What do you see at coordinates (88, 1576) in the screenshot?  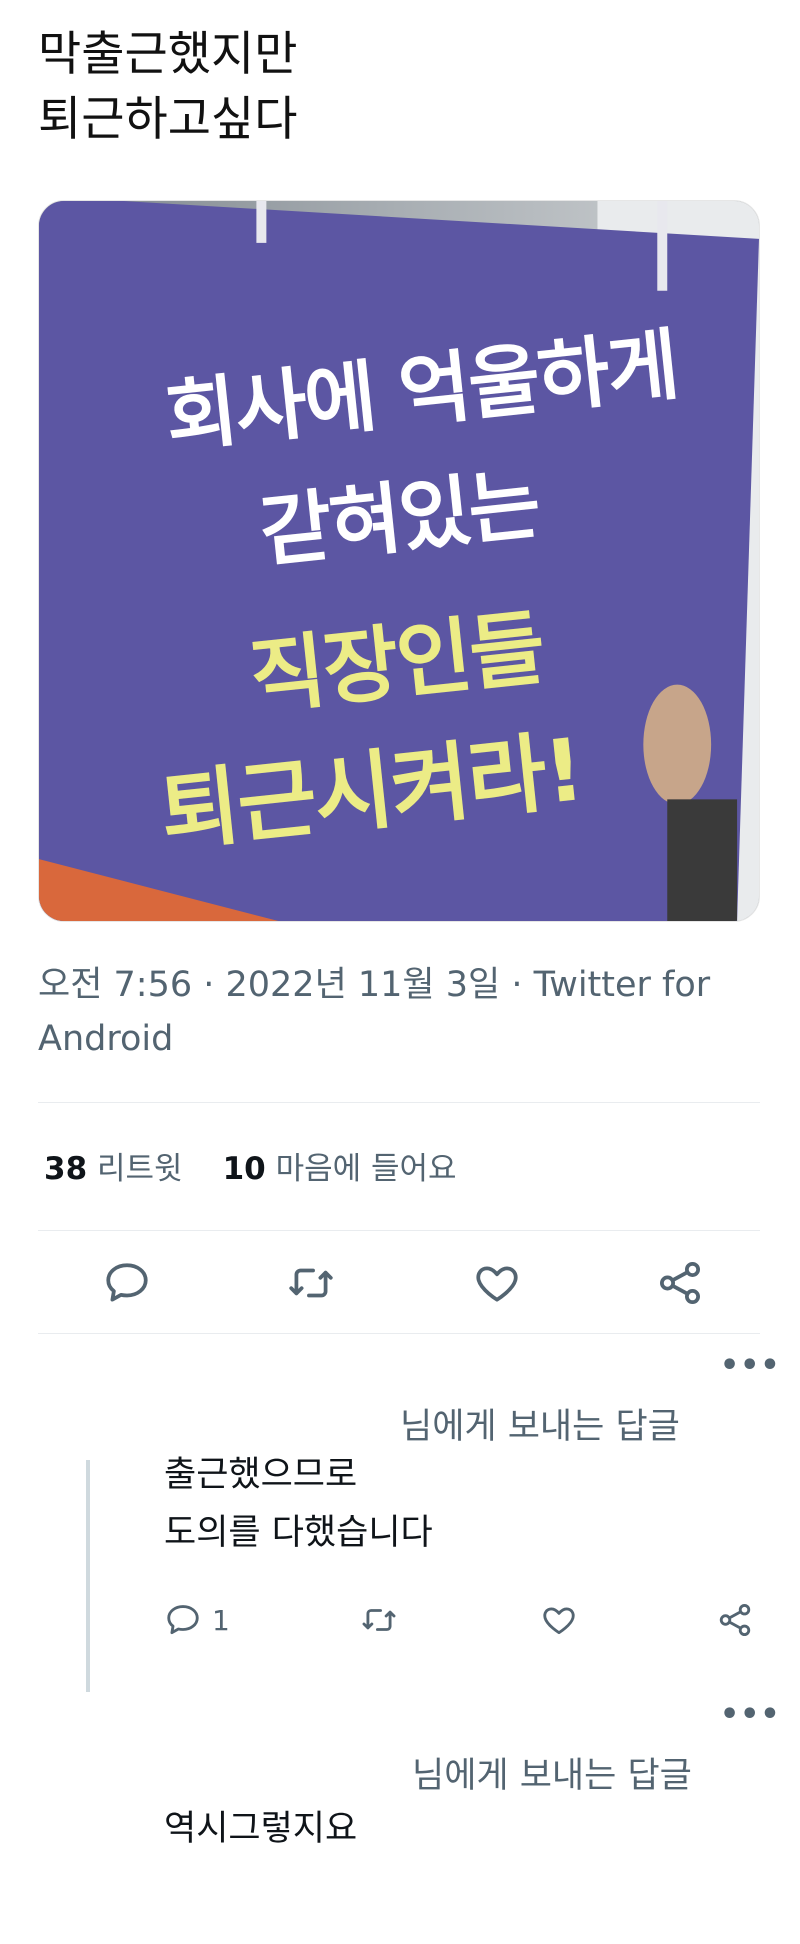 I see `thread-line` at bounding box center [88, 1576].